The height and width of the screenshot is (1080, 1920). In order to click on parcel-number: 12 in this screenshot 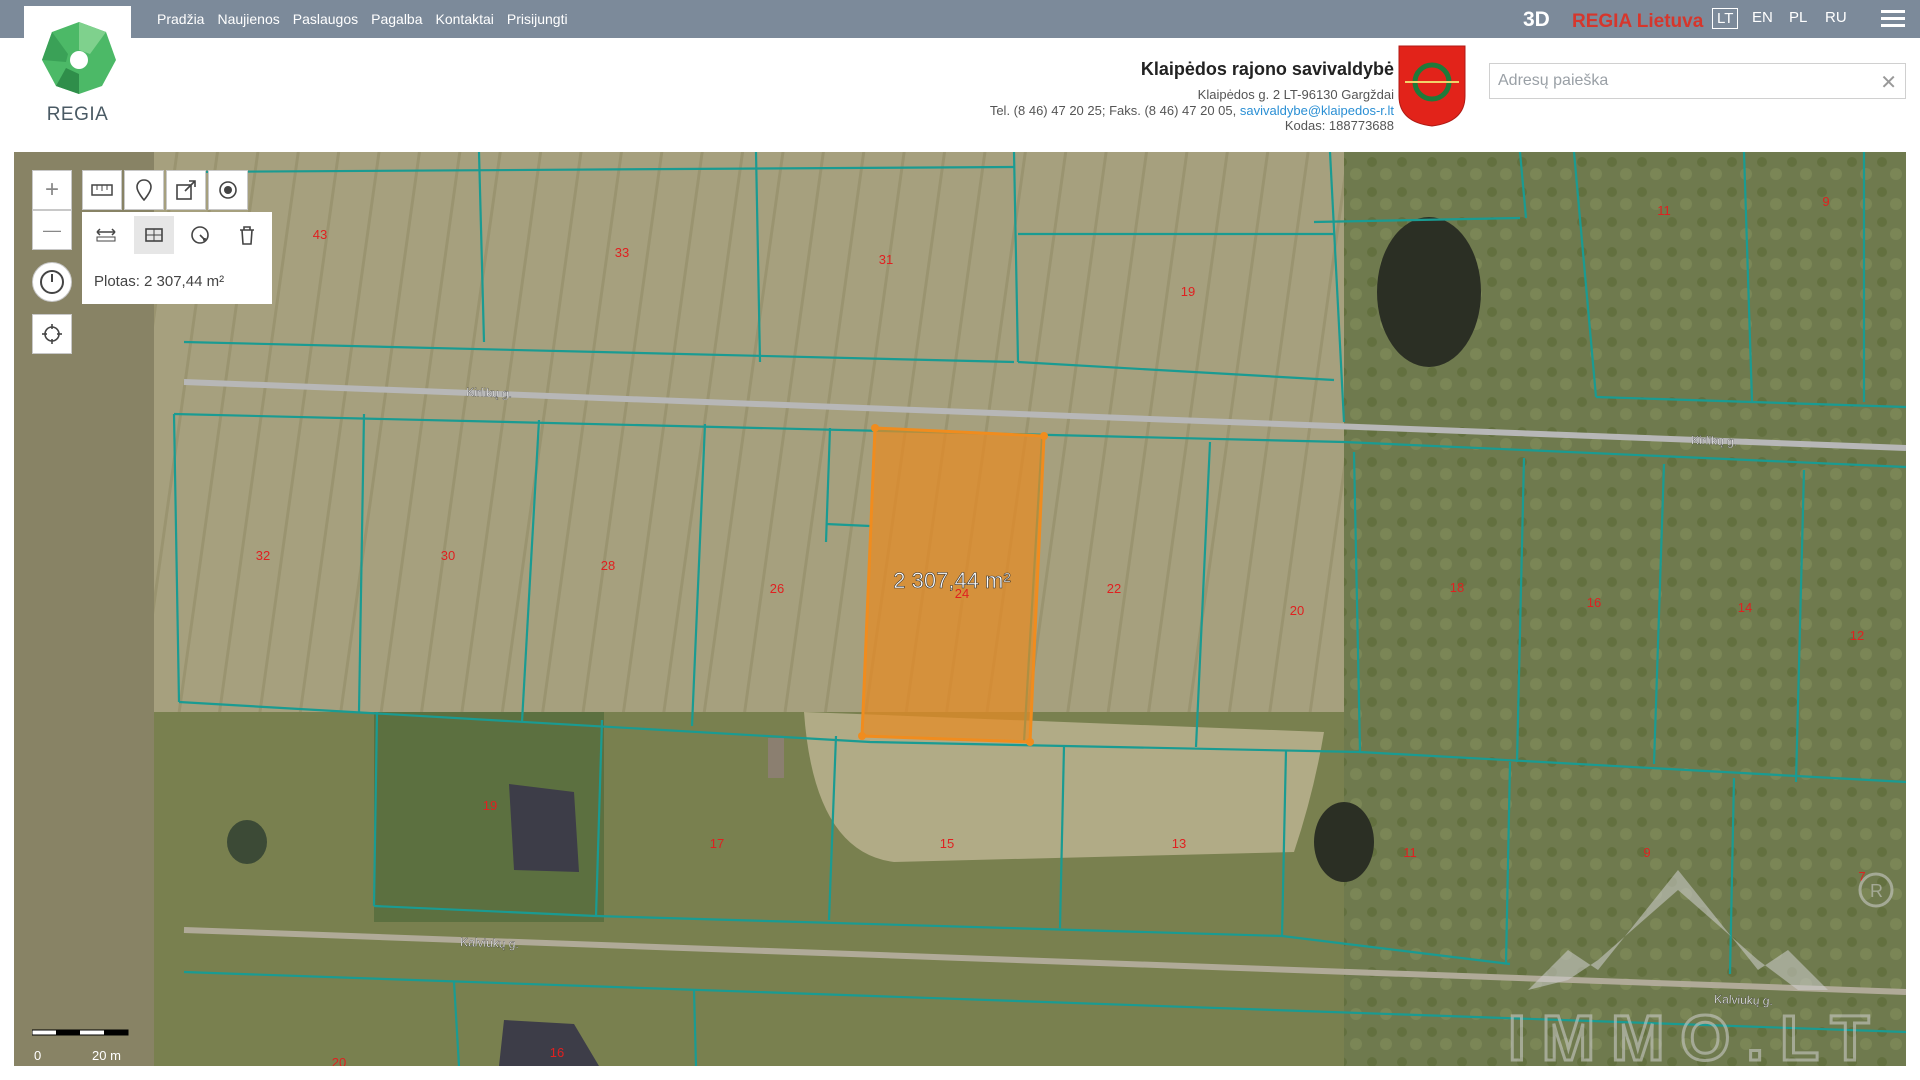, I will do `click(1857, 635)`.